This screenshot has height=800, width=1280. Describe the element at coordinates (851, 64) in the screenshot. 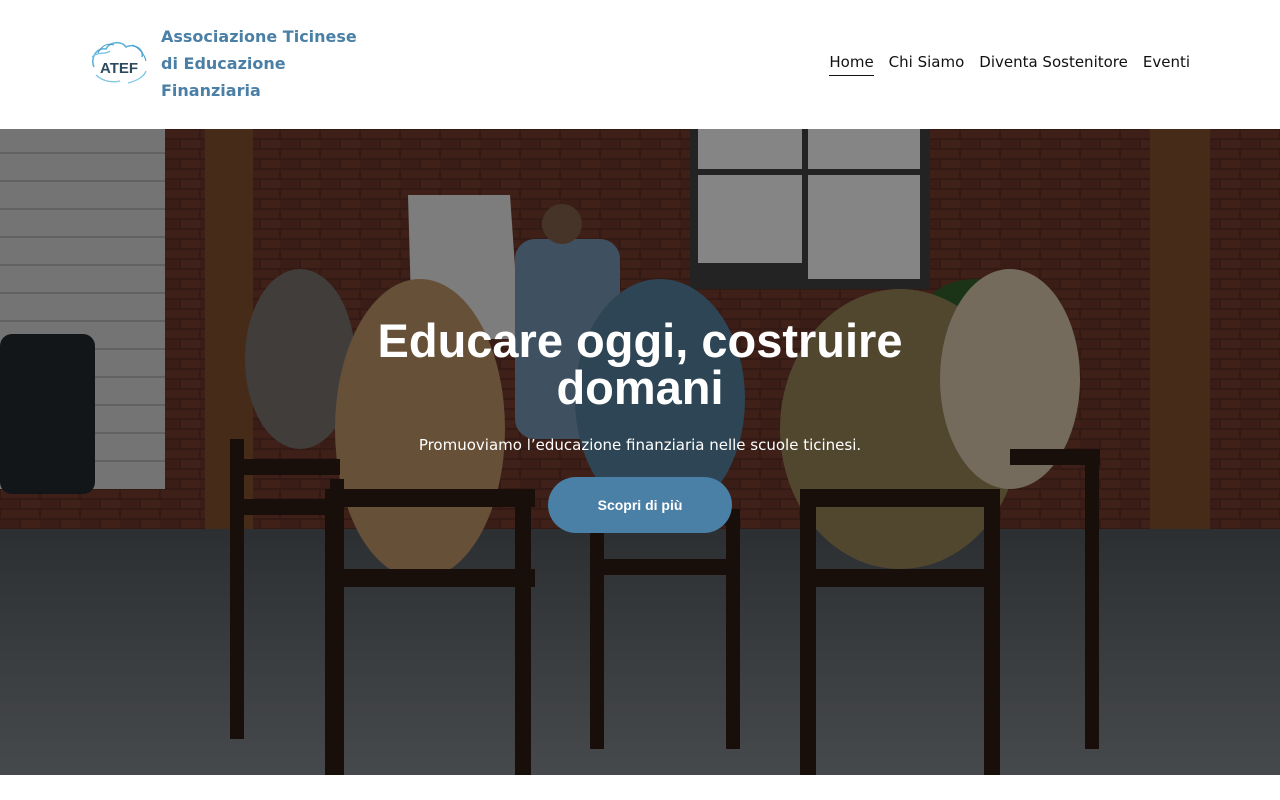

I see `nav-home: Home` at that location.